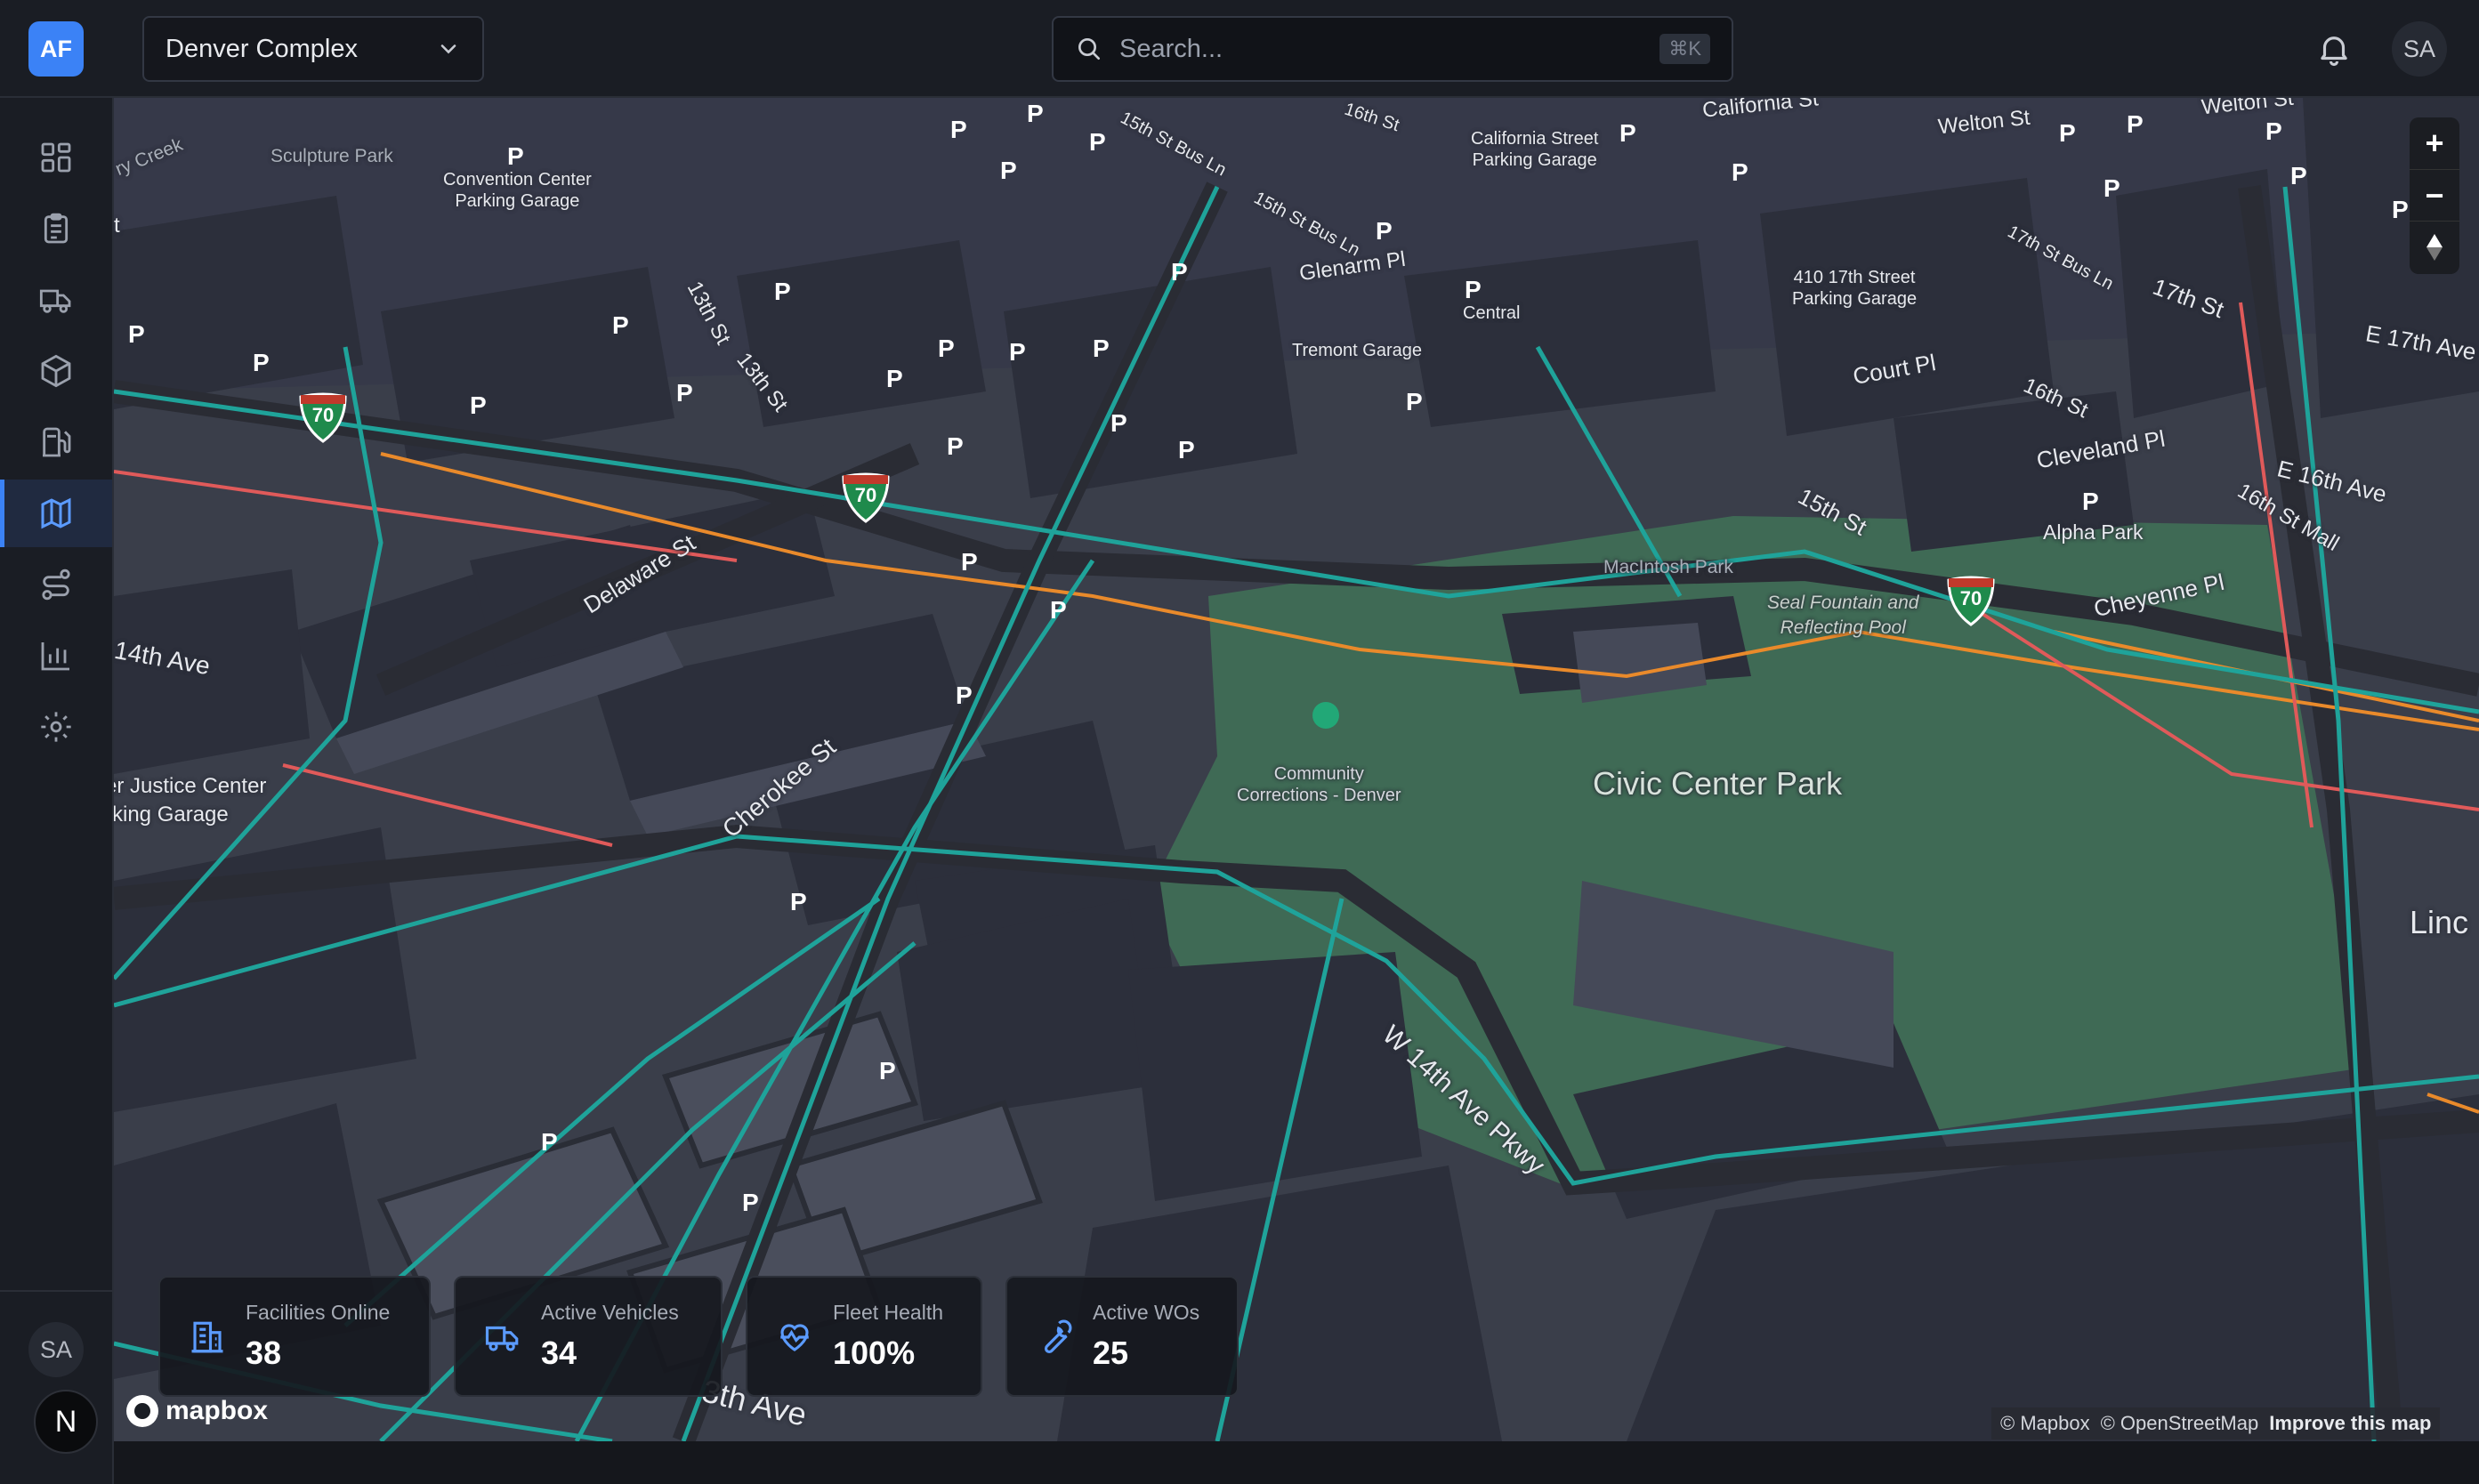  Describe the element at coordinates (1111, 1353) in the screenshot. I see `stat-value: 25` at that location.